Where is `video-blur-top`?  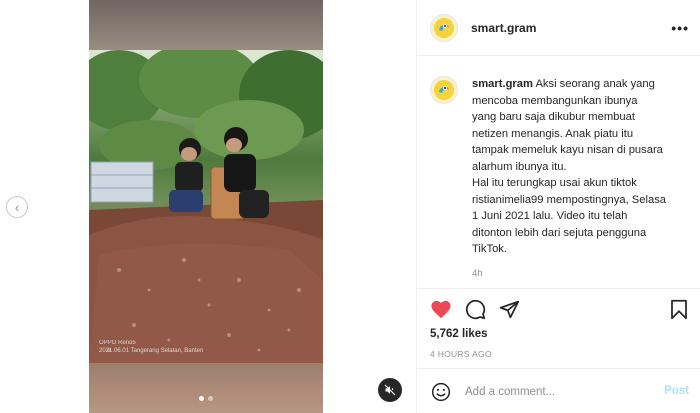
video-blur-top is located at coordinates (206, 25).